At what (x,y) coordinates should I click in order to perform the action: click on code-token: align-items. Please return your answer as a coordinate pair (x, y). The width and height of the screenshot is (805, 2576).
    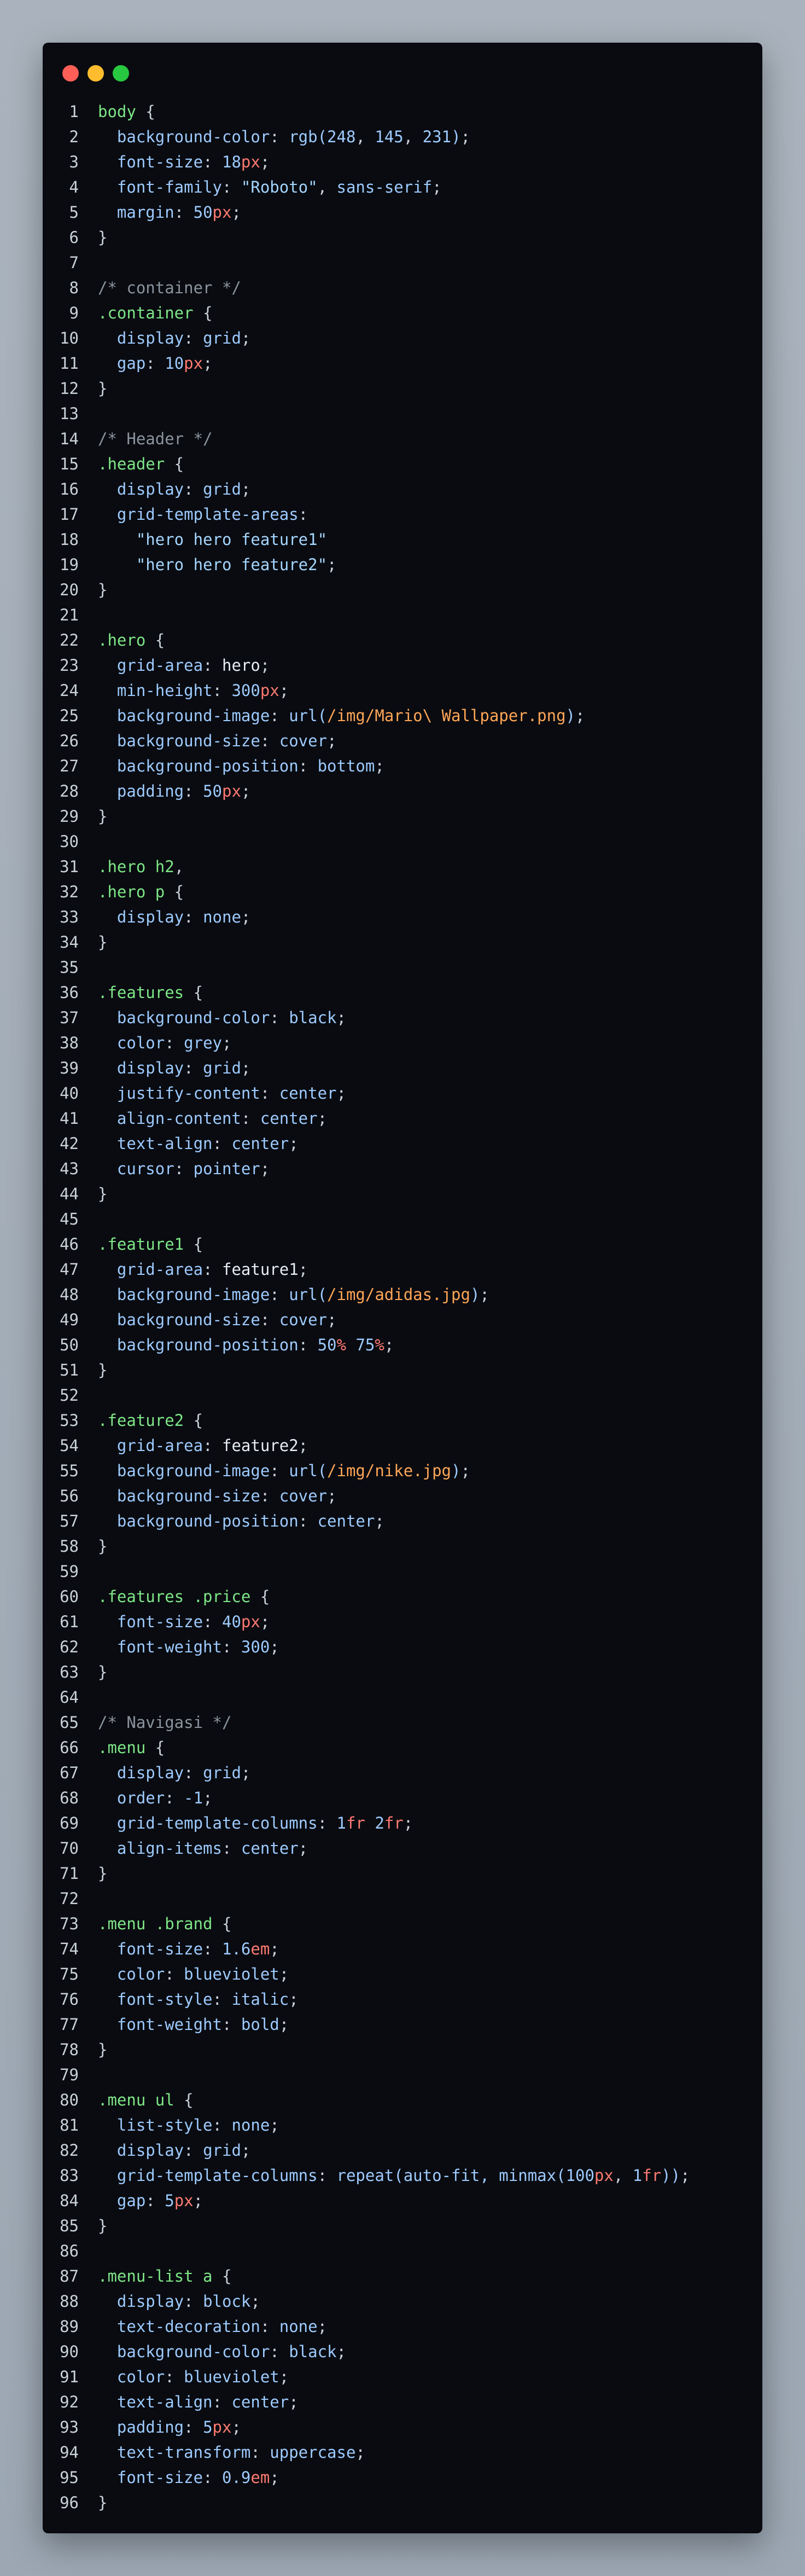
    Looking at the image, I should click on (169, 1849).